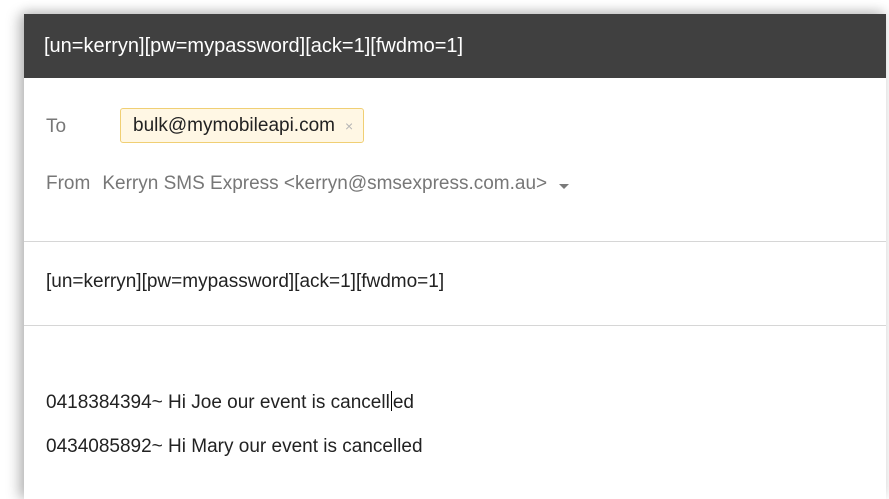  What do you see at coordinates (56, 126) in the screenshot?
I see `to-label: To` at bounding box center [56, 126].